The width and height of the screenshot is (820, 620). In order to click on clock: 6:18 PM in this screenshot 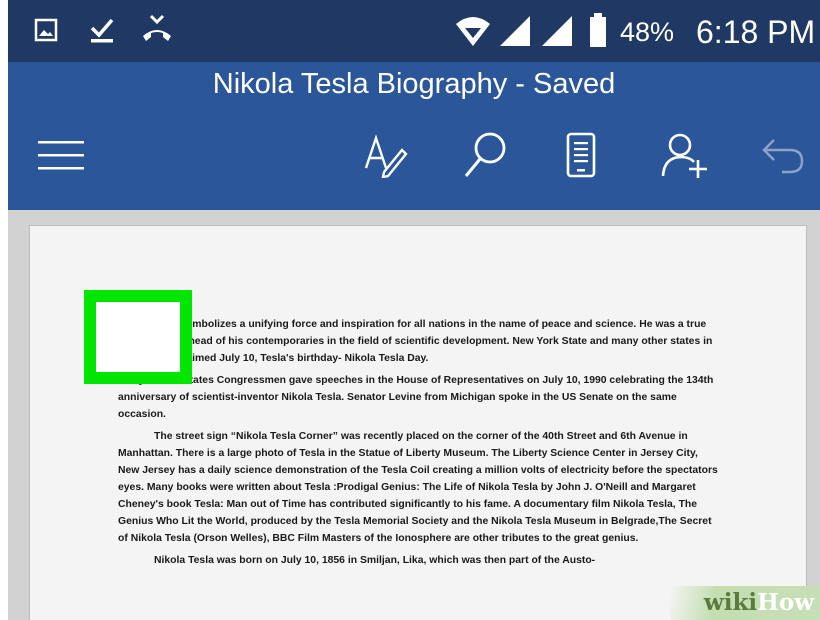, I will do `click(756, 32)`.